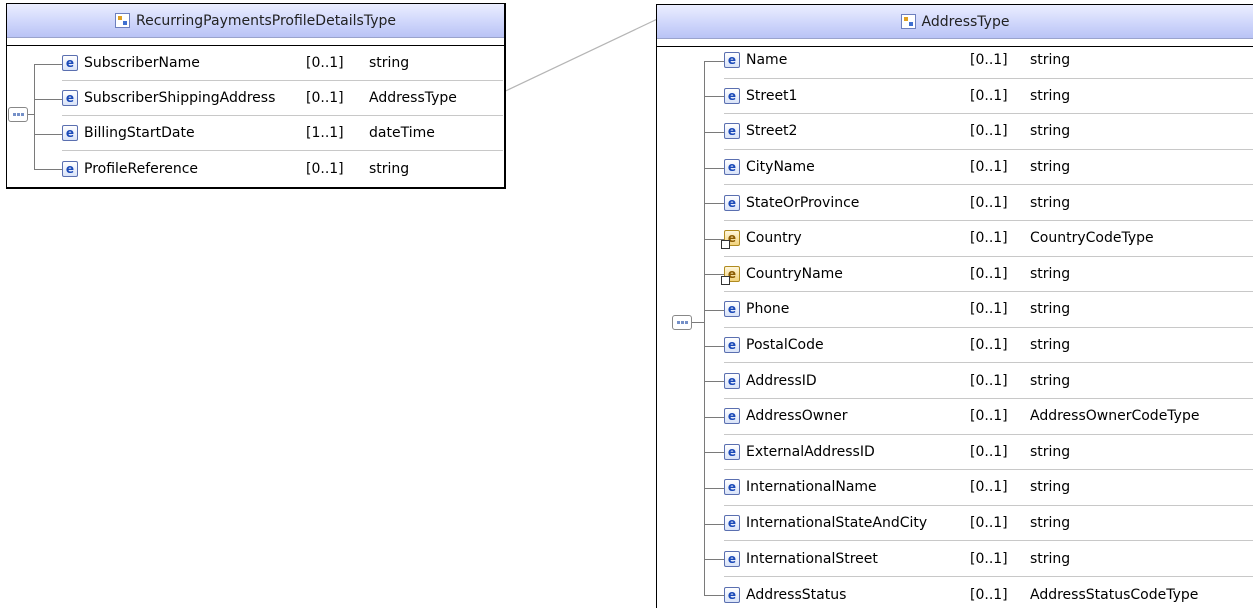 The image size is (1253, 613). Describe the element at coordinates (265, 20) in the screenshot. I see `type-title: RecurringPaymentsProfileDetailsType` at that location.